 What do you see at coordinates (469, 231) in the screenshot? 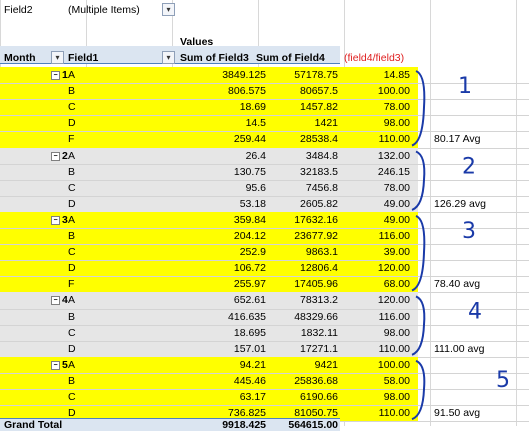
I see `handwritten-digit: 3` at bounding box center [469, 231].